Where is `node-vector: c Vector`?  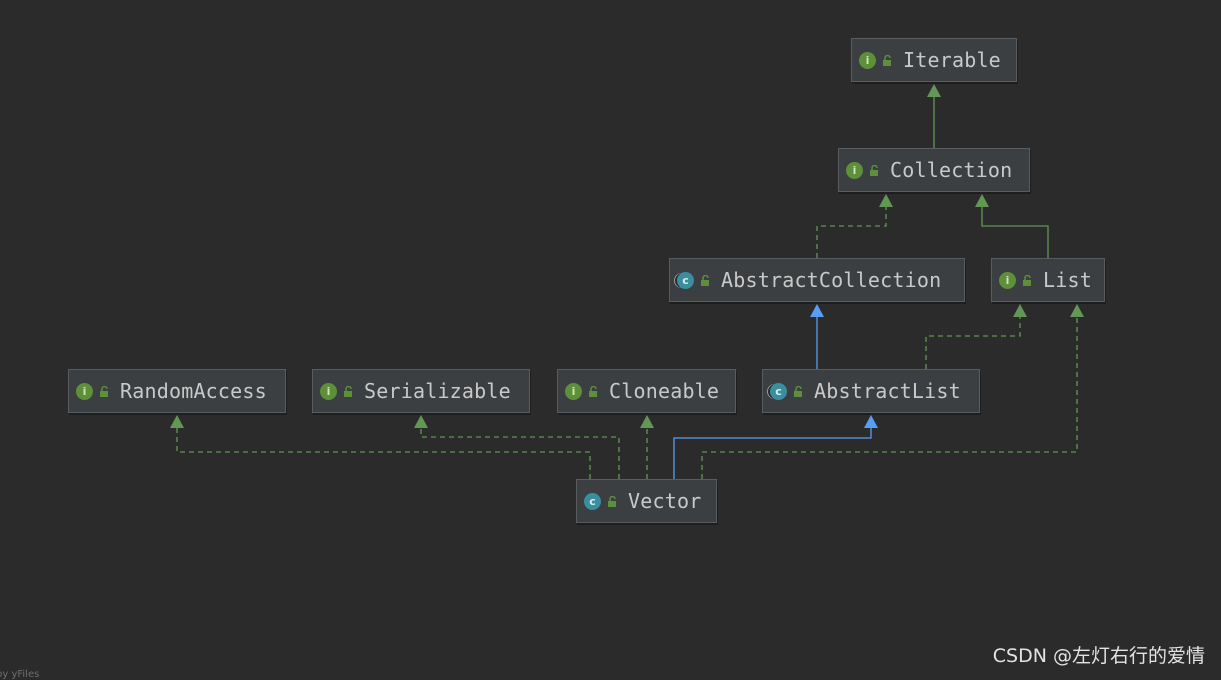
node-vector: c Vector is located at coordinates (646, 501).